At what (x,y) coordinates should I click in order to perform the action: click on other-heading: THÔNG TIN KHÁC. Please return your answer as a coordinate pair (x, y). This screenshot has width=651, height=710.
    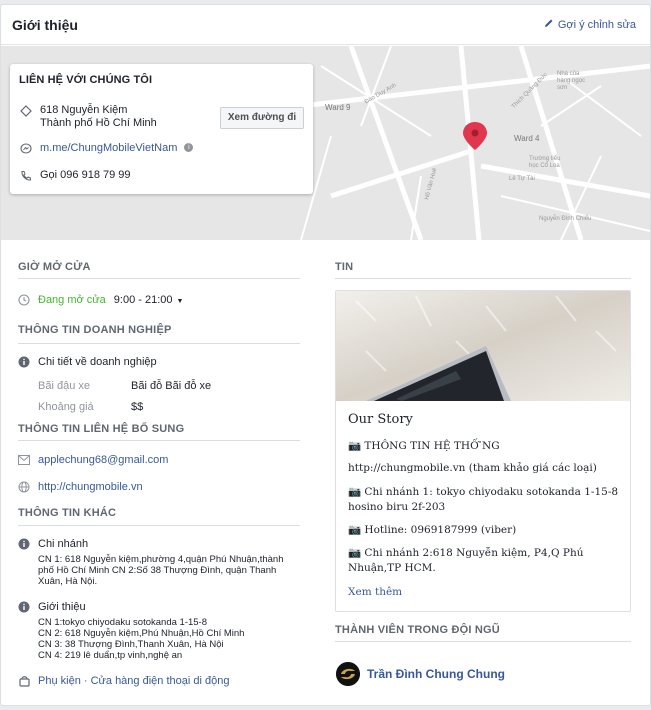
    Looking at the image, I should click on (67, 513).